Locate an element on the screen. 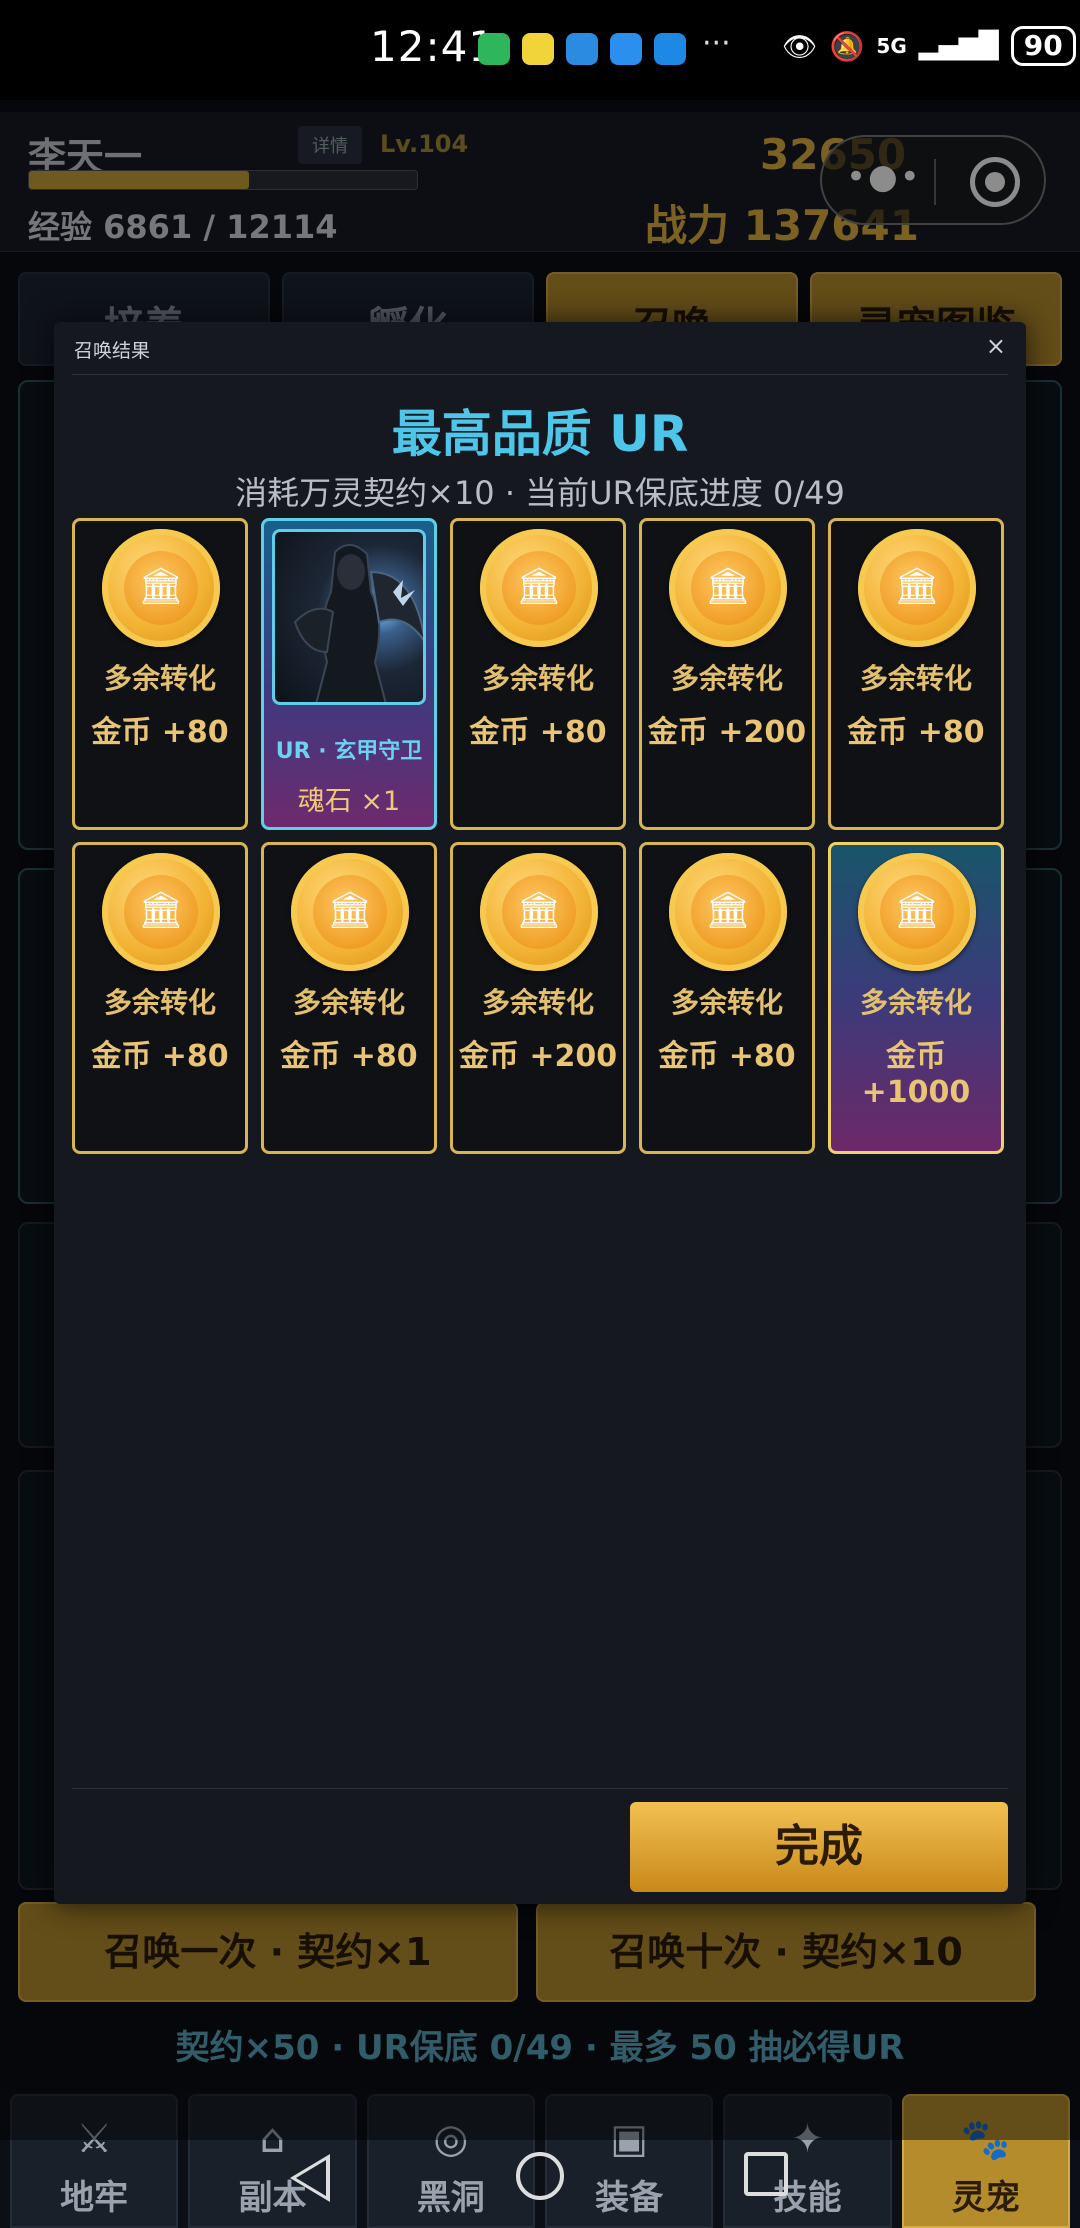 Image resolution: width=1080 pixels, height=2228 pixels. status-bar: 12:41 ··· 👁 🔕 5G ▂▄▆█ 90 is located at coordinates (540, 50).